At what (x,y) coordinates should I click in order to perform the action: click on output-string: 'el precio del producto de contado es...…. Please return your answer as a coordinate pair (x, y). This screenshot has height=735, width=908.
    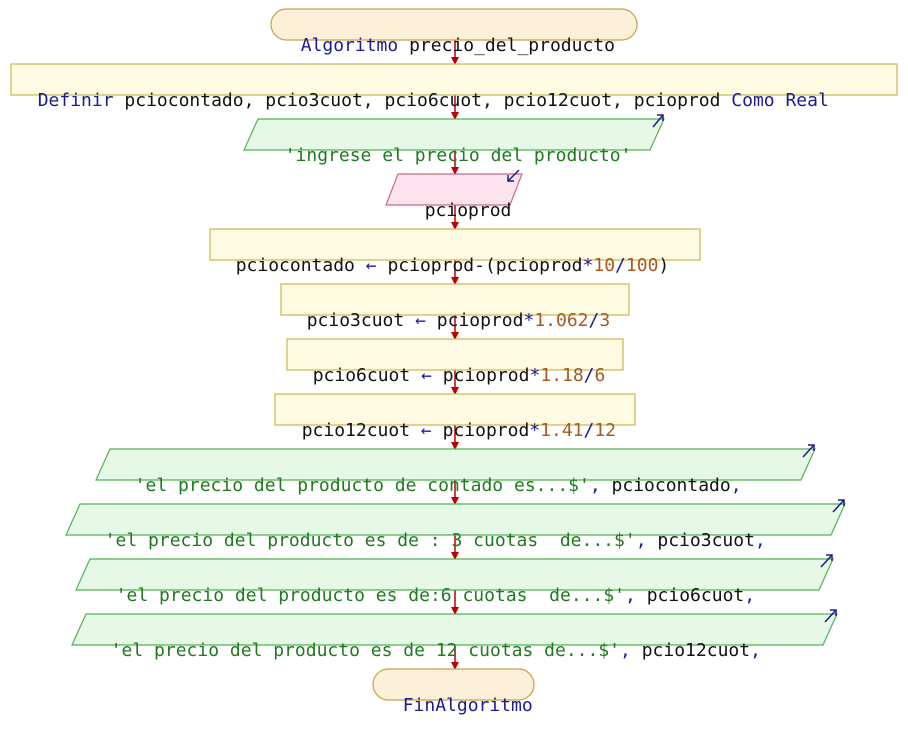
    Looking at the image, I should click on (362, 485).